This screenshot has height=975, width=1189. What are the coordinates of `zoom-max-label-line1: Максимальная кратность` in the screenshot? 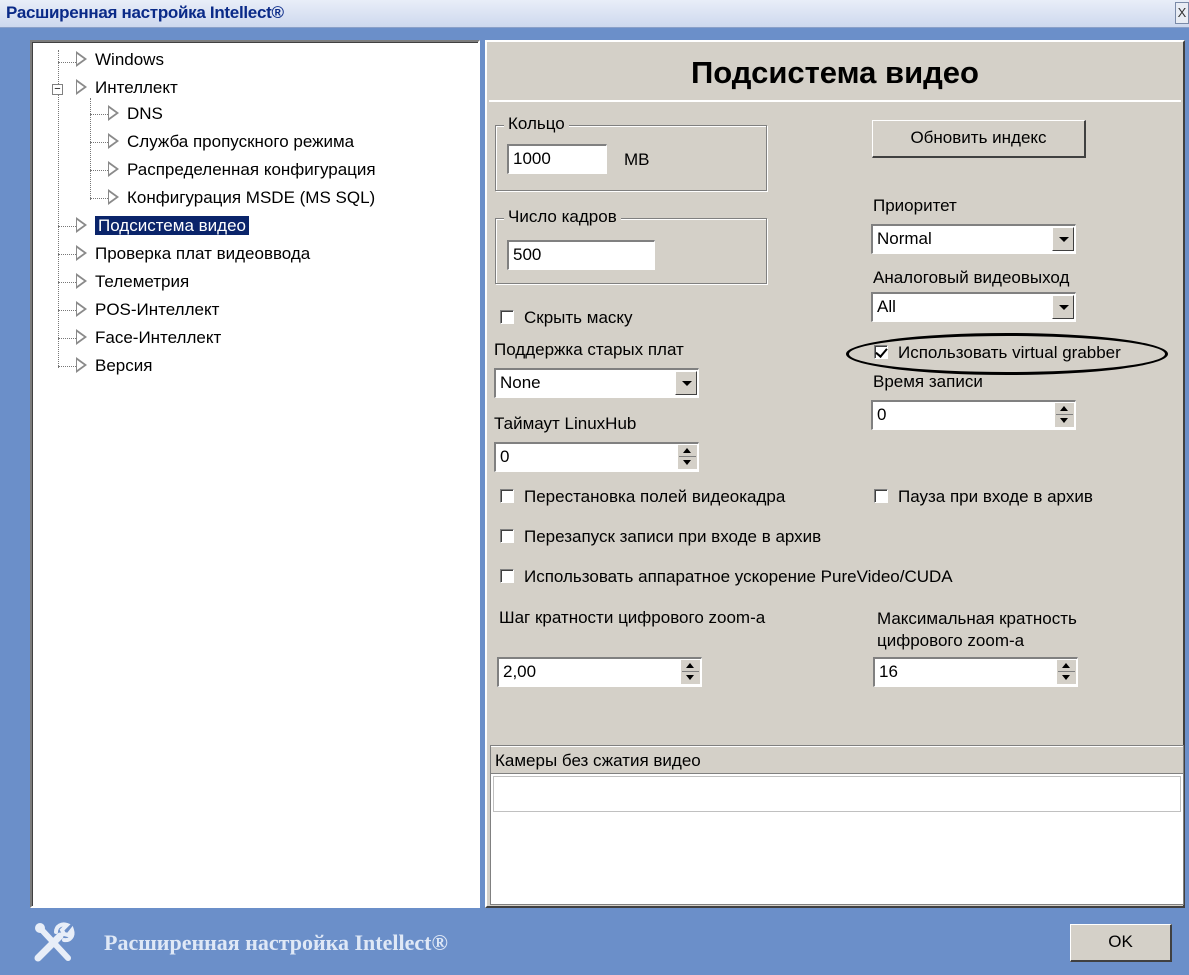 It's located at (977, 618).